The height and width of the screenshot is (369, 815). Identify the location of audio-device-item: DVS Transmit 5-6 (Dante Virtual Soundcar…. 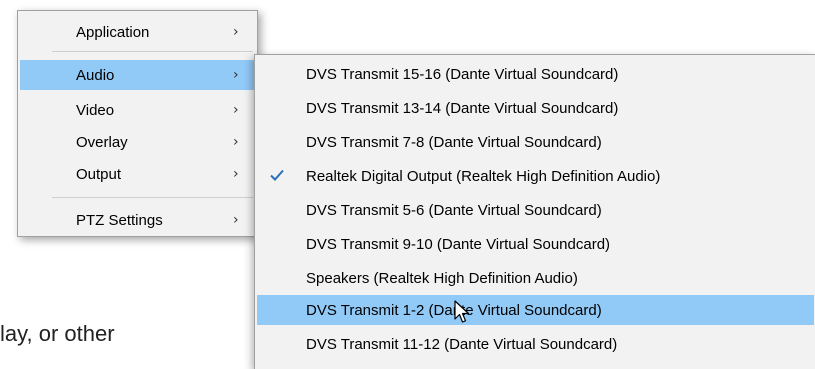
(535, 210).